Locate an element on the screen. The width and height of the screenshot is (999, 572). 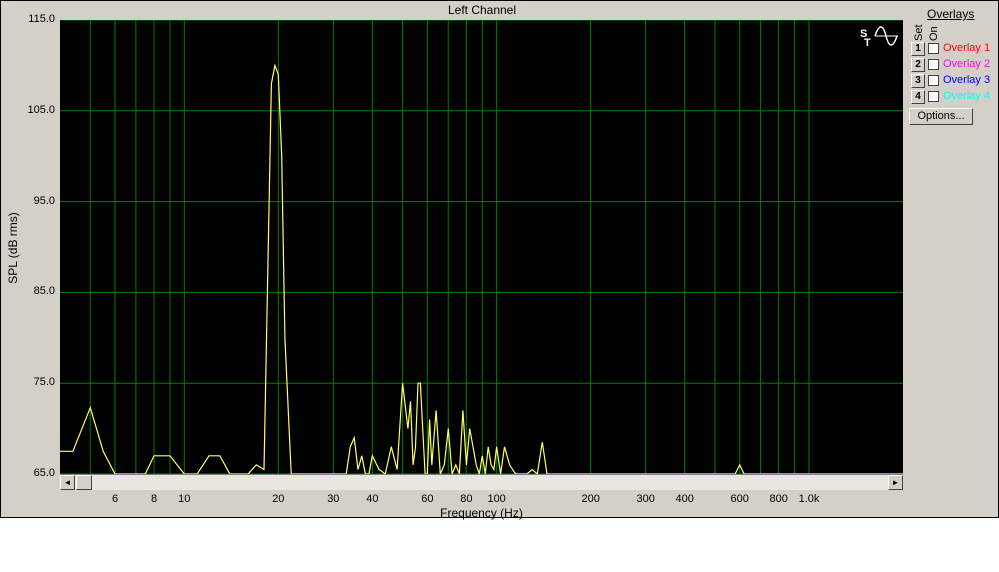
scroll-right-button: ► is located at coordinates (895, 482).